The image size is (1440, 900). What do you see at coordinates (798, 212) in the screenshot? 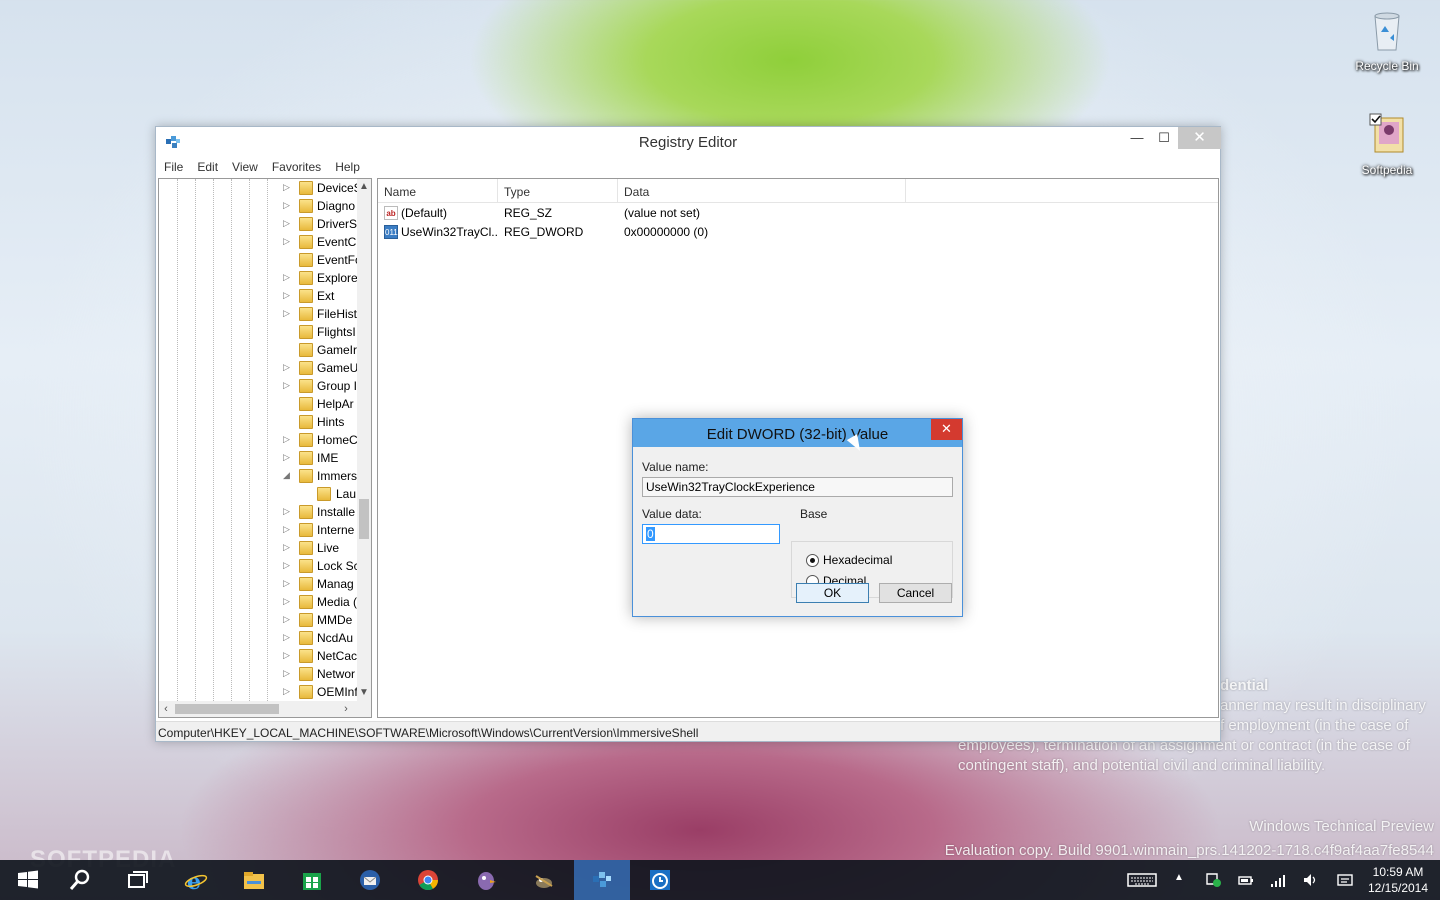
I see `value-row-default: ab (Default) REG_SZ (value not set)` at bounding box center [798, 212].